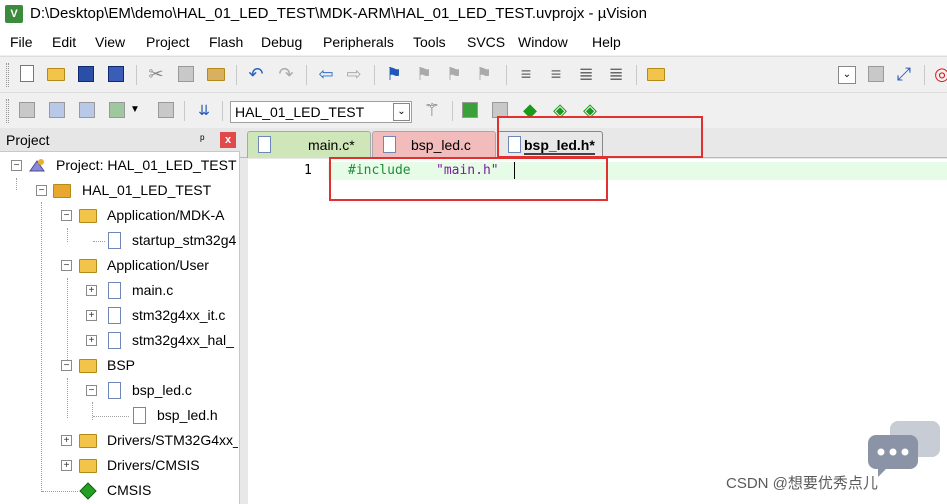 The width and height of the screenshot is (947, 504). What do you see at coordinates (904, 449) in the screenshot?
I see `chat-bubble-icon` at bounding box center [904, 449].